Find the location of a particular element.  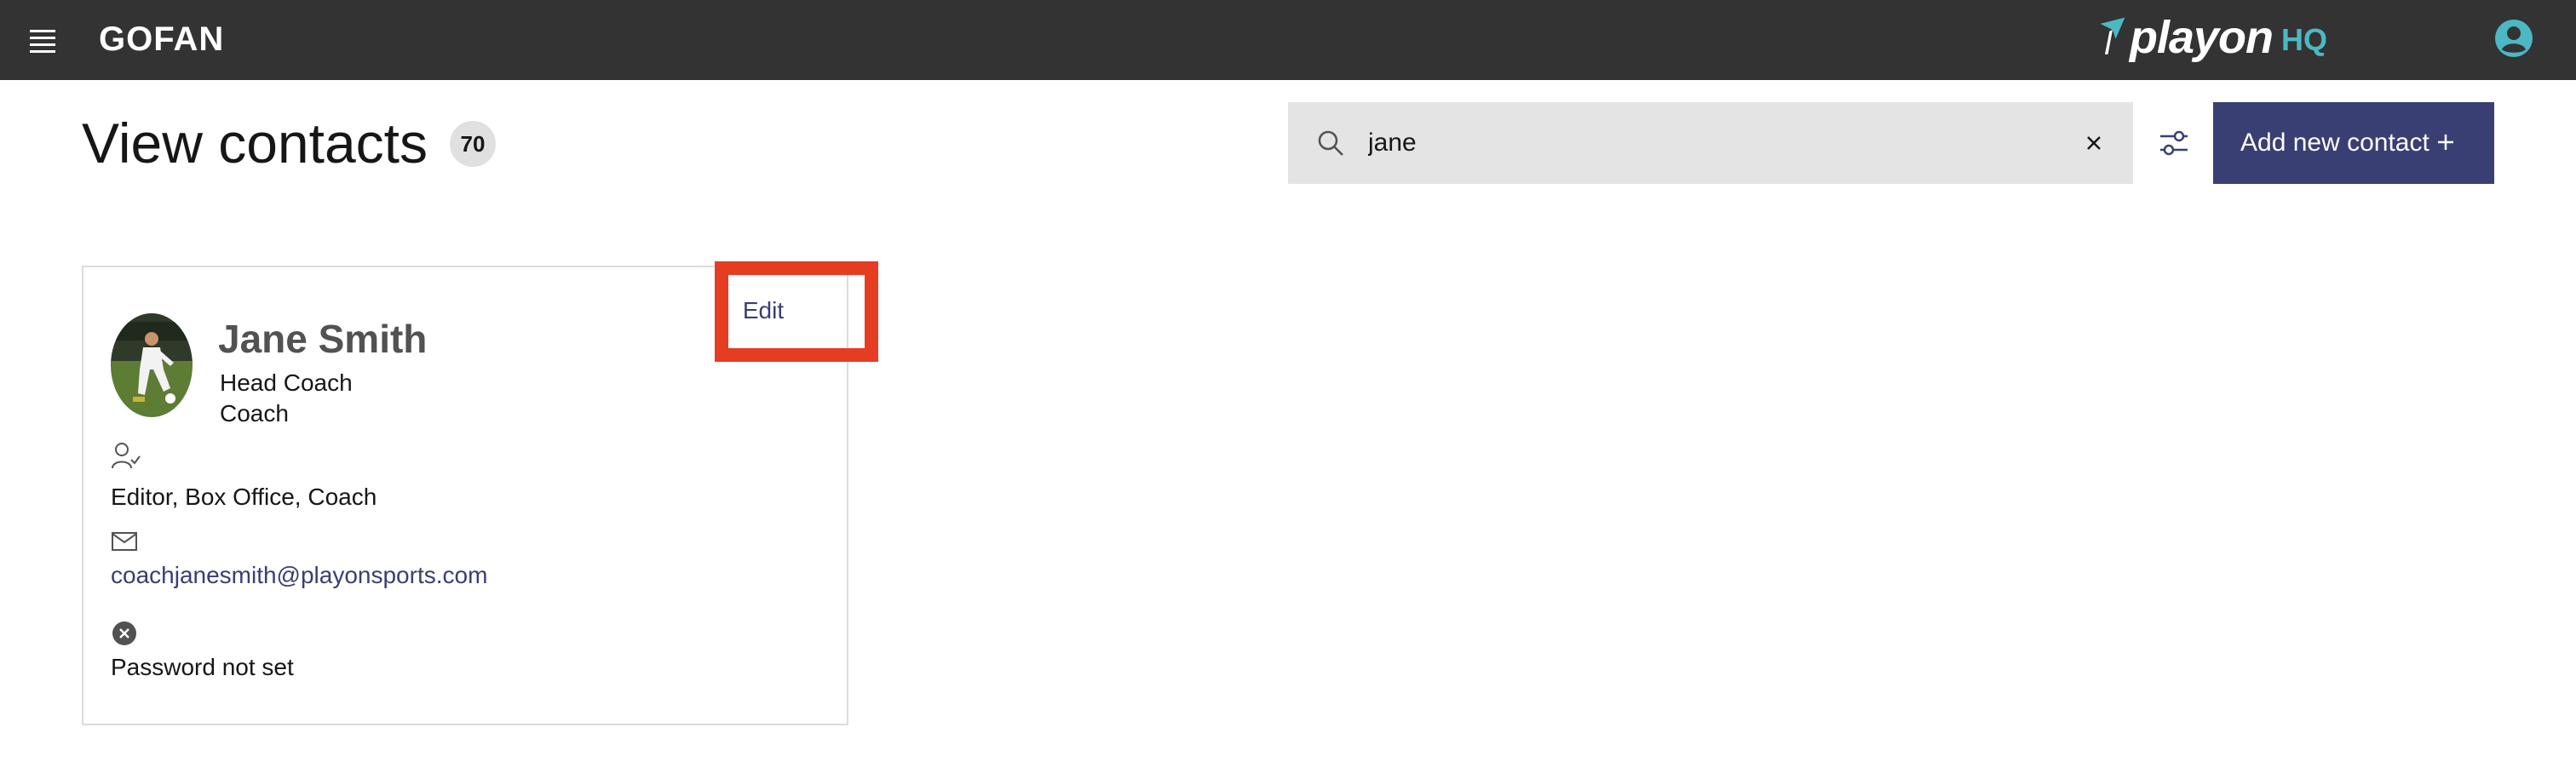

add-new-contact-label: Add new contact is located at coordinates (2335, 143).